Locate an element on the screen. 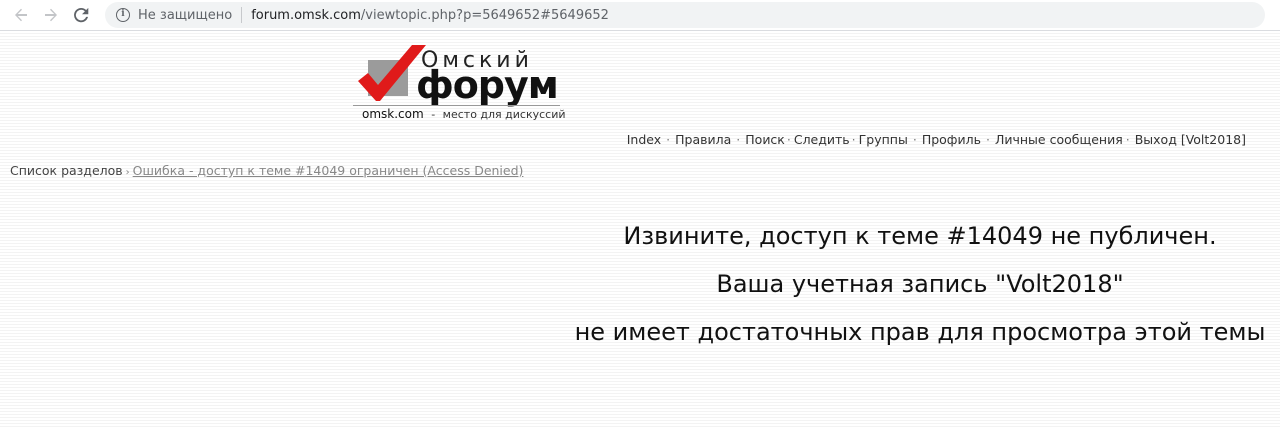  reload-icon is located at coordinates (81, 15).